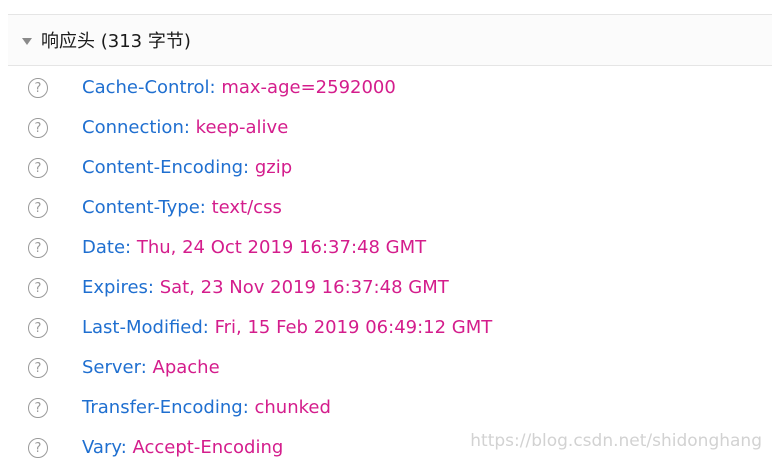  I want to click on header-row: ? Expires: Sat, 23 Nov 2019 16:37:48 GMT, so click(390, 288).